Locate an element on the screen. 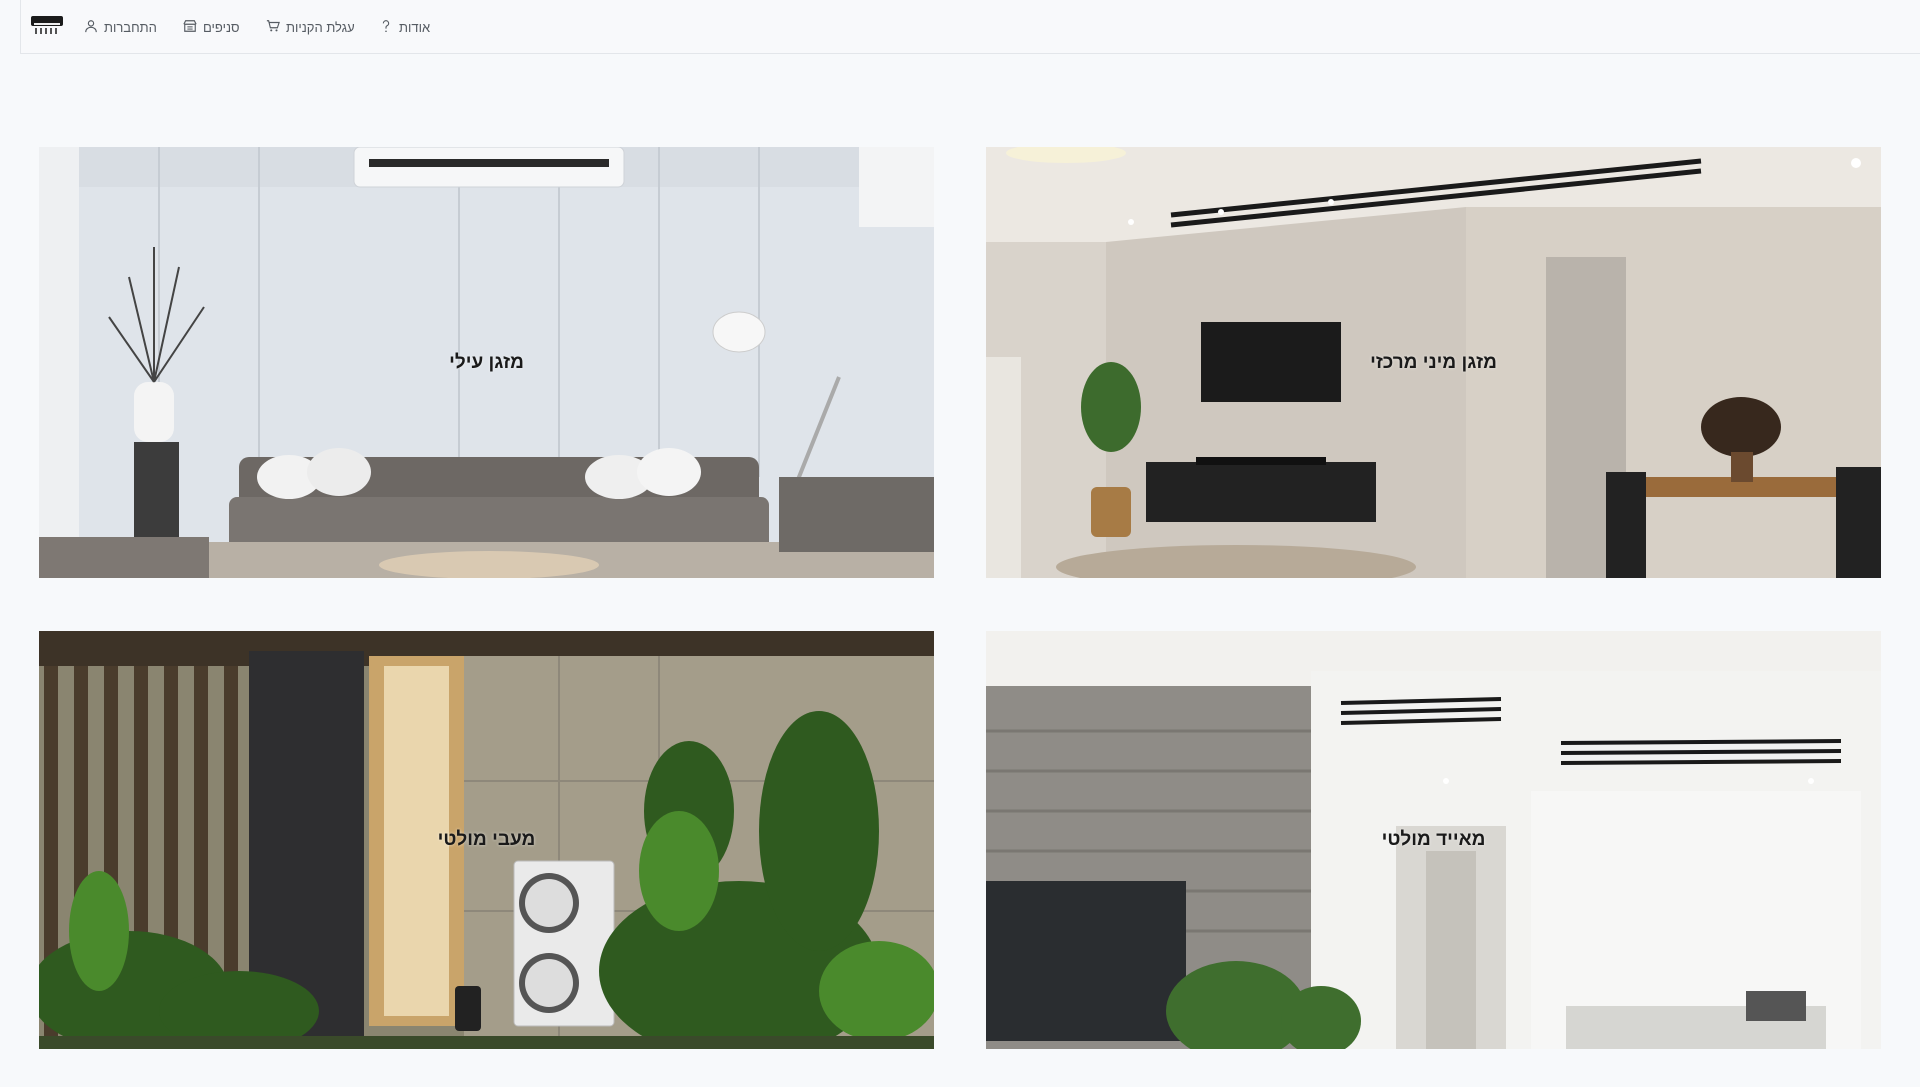  cart-icon is located at coordinates (273, 27).